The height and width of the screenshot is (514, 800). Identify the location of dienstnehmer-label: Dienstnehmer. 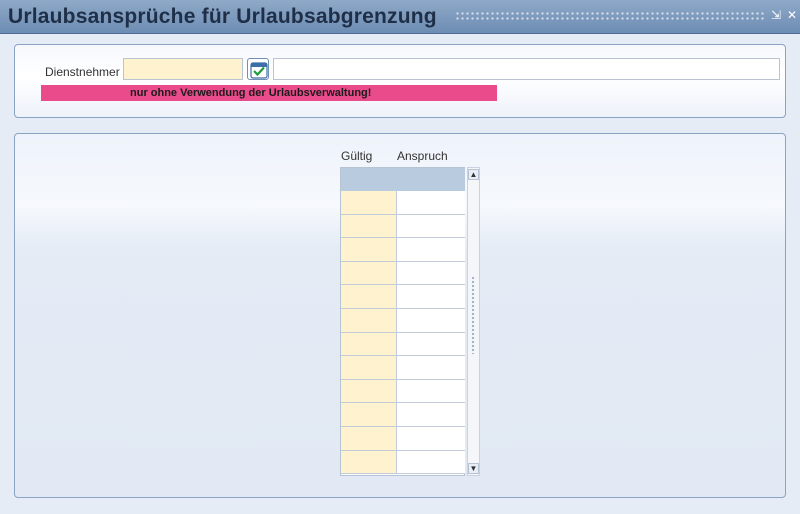
(82, 72).